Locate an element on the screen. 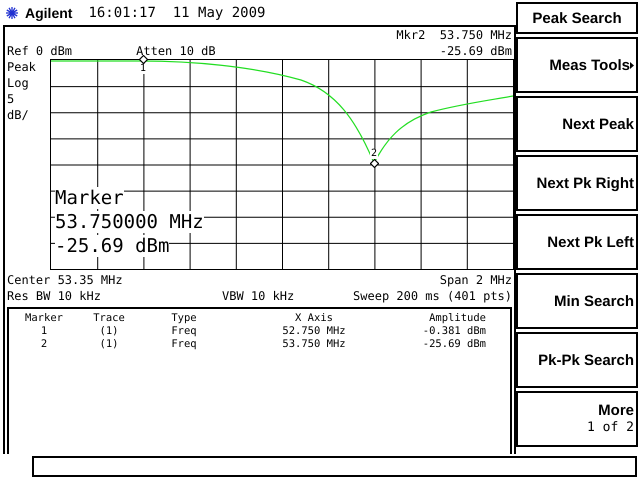 The height and width of the screenshot is (480, 640). table-cell-text: 53.750 MHz is located at coordinates (314, 344).